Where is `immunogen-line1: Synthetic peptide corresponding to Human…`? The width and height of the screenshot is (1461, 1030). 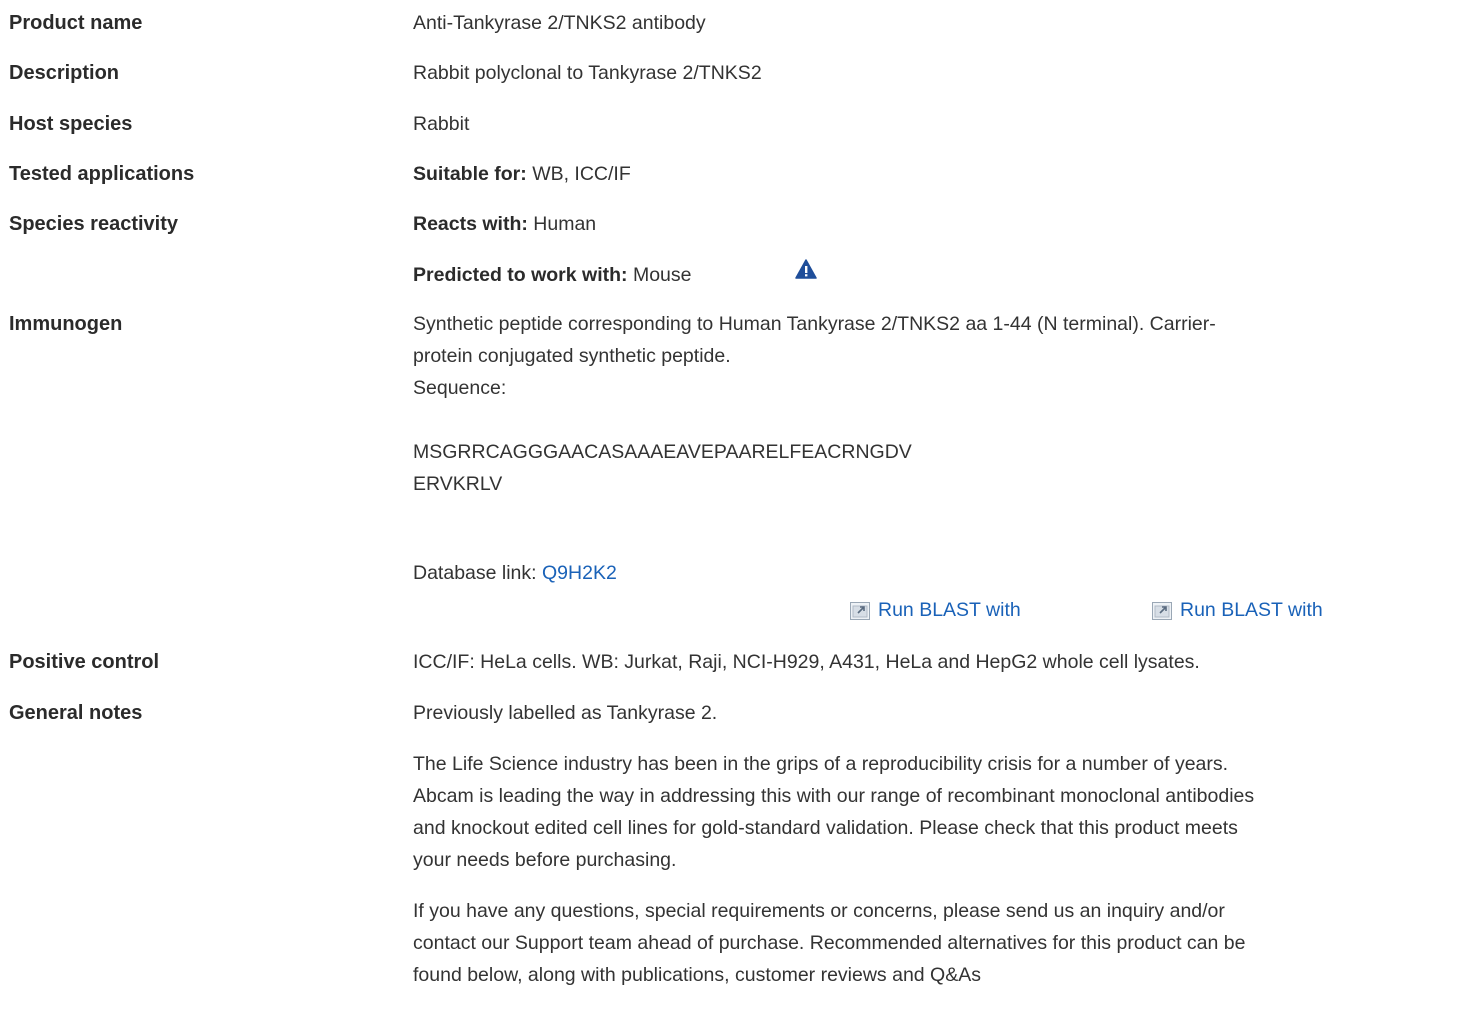 immunogen-line1: Synthetic peptide corresponding to Human… is located at coordinates (814, 324).